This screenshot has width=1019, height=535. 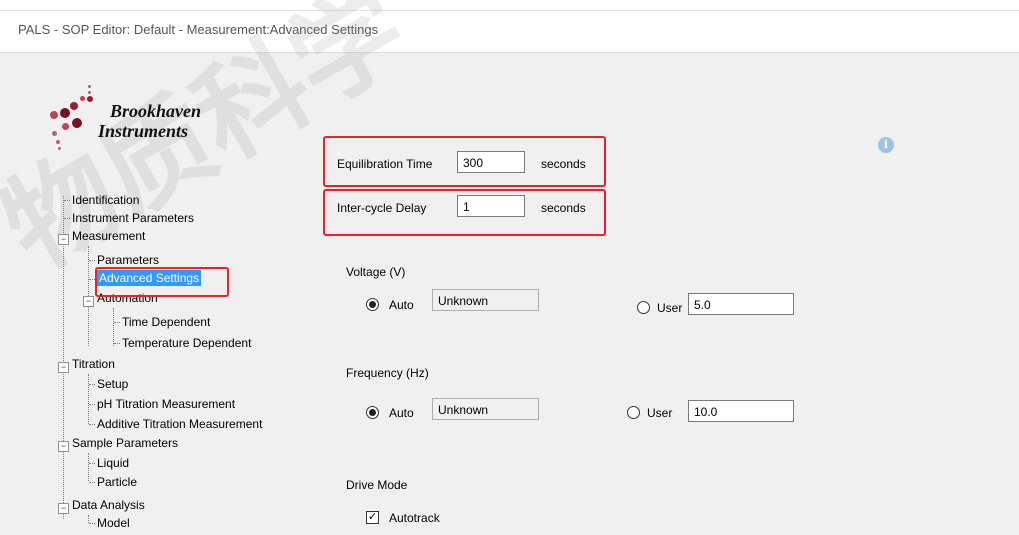 What do you see at coordinates (63, 239) in the screenshot?
I see `tree-collapse-measurement: −` at bounding box center [63, 239].